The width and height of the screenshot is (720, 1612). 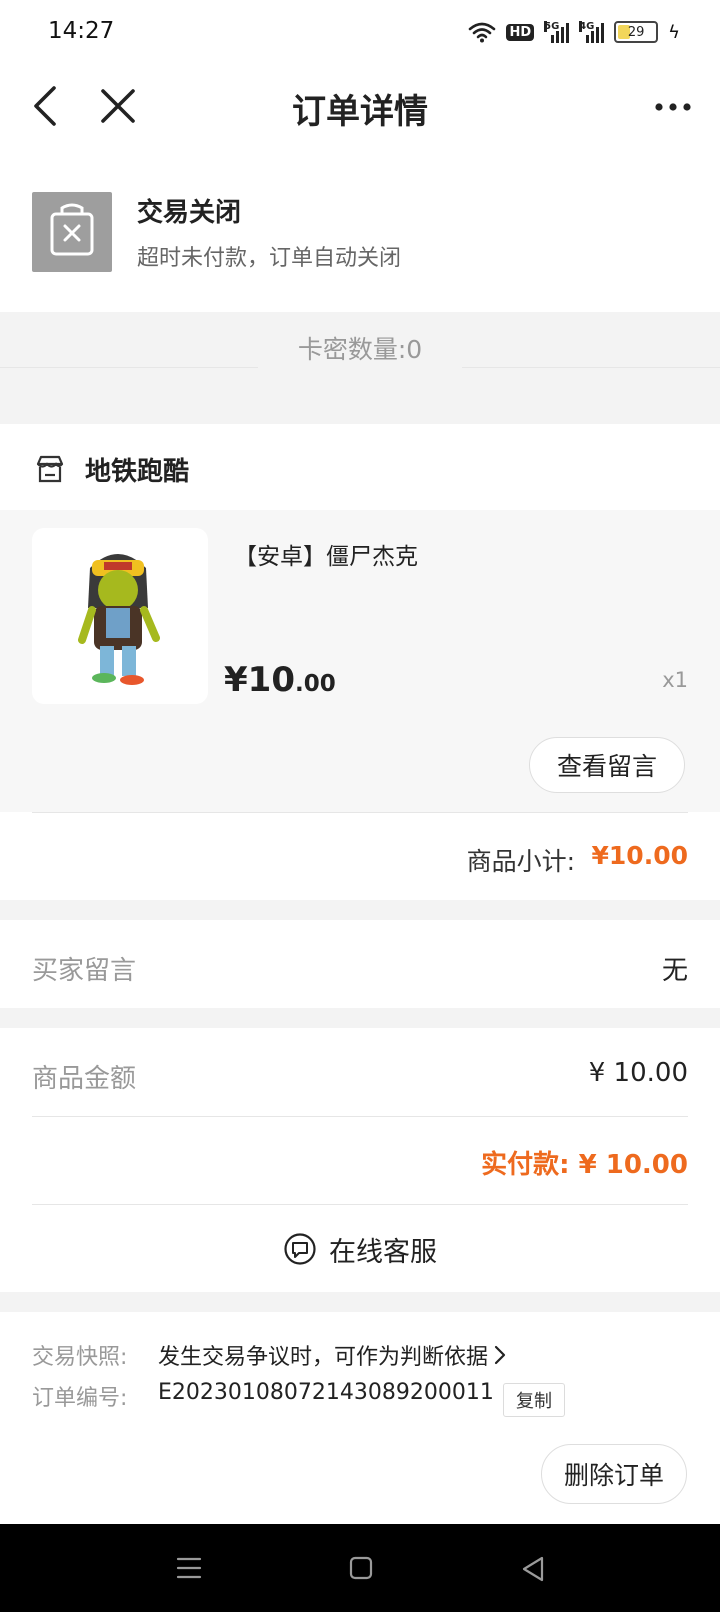 What do you see at coordinates (259, 680) in the screenshot?
I see `price-integer: ¥10` at bounding box center [259, 680].